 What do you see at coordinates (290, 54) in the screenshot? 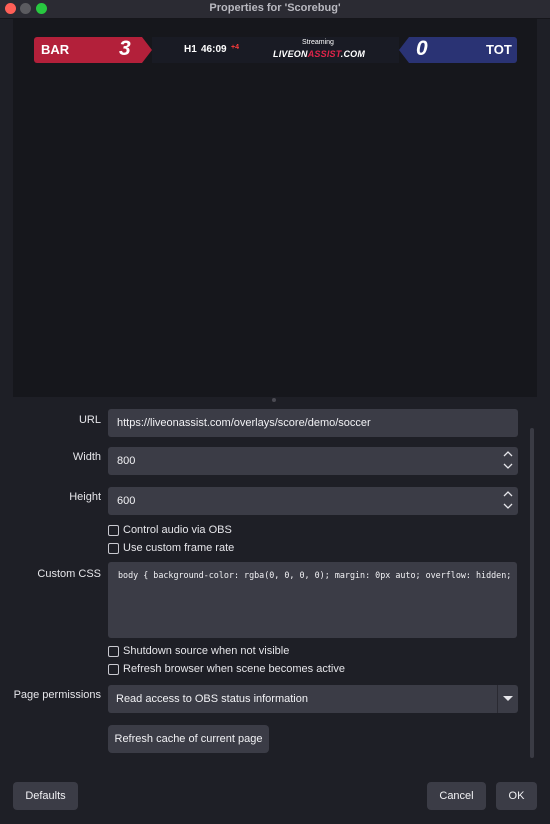
I see `logo-text-liveon: LIVEON` at bounding box center [290, 54].